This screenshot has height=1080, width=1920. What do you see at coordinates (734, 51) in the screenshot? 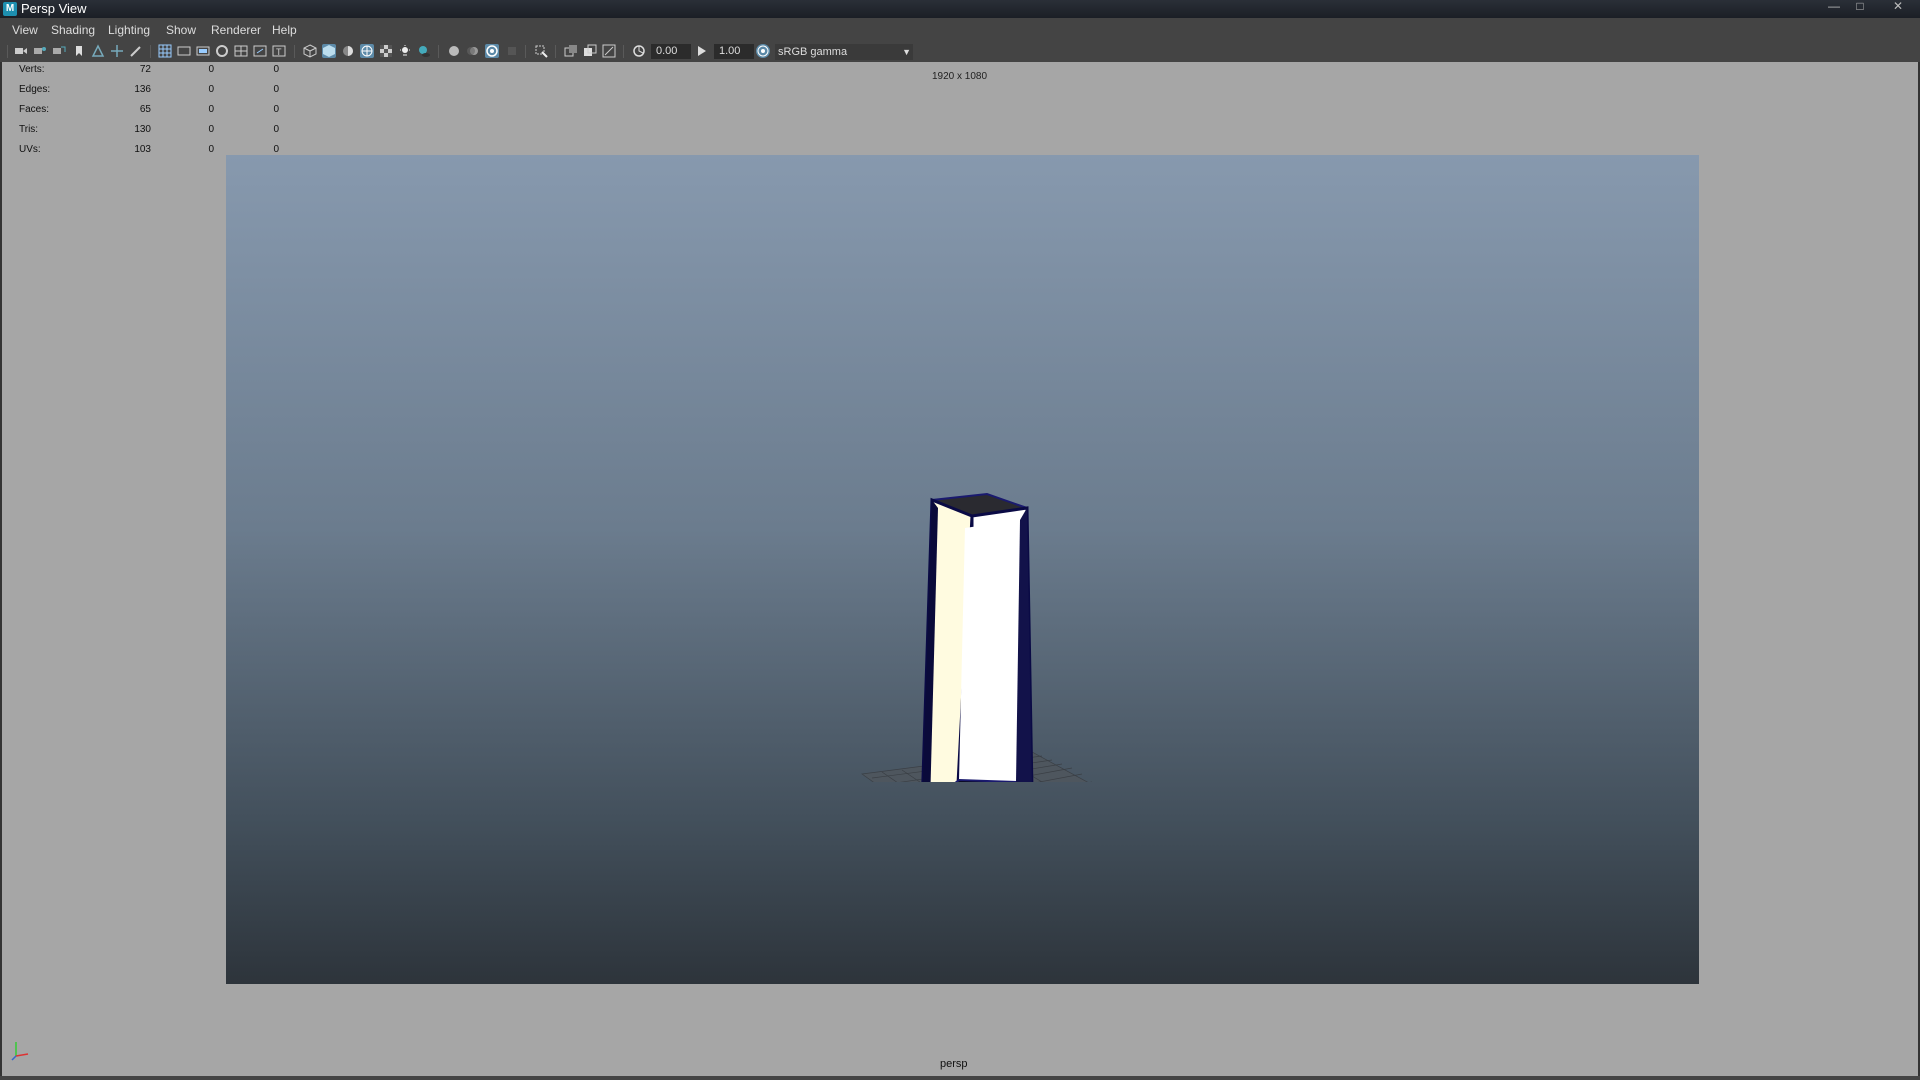
I see `gamma-field: 1.00` at bounding box center [734, 51].